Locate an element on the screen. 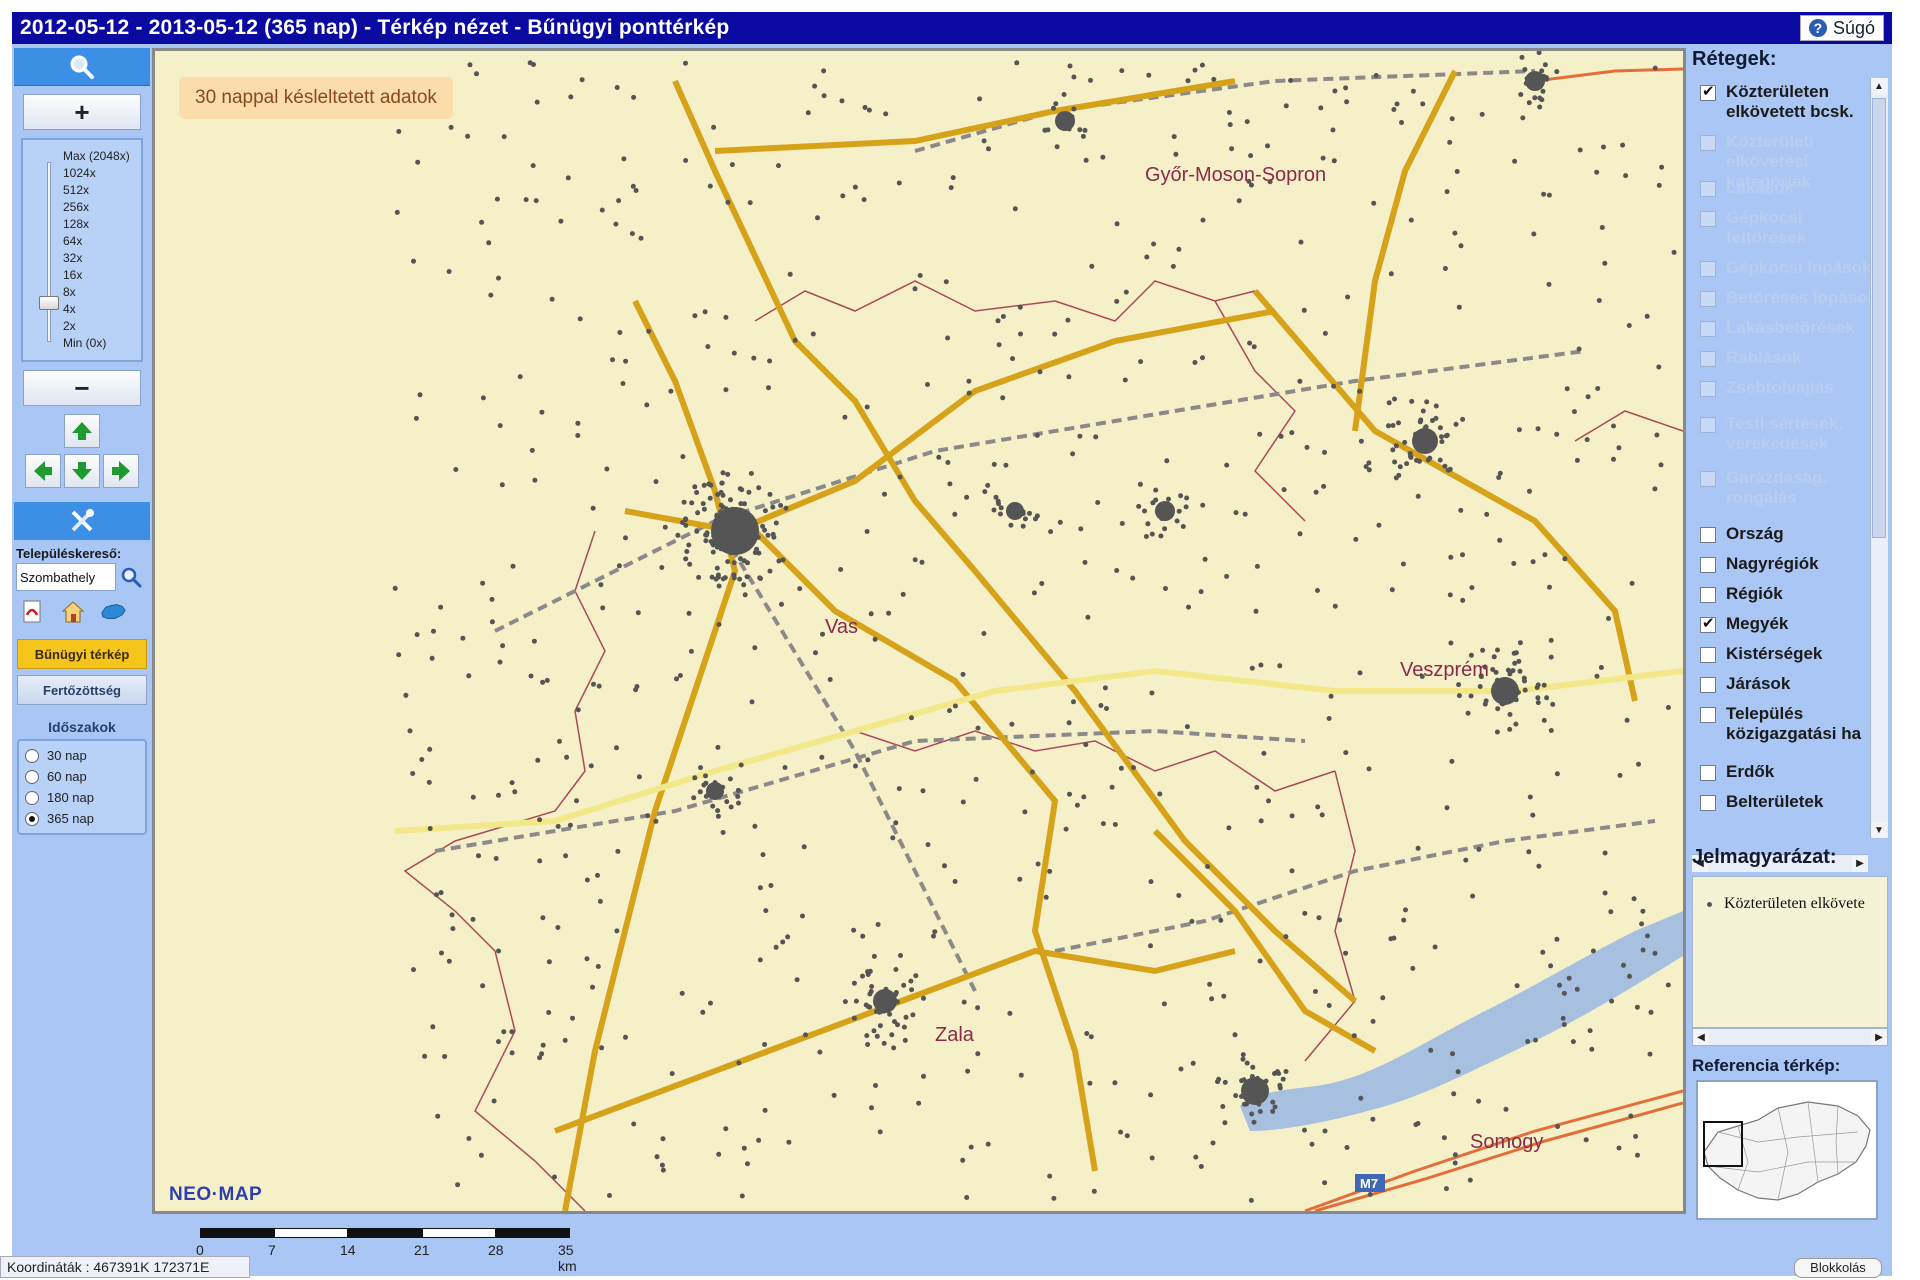  pan-down-button is located at coordinates (82, 471).